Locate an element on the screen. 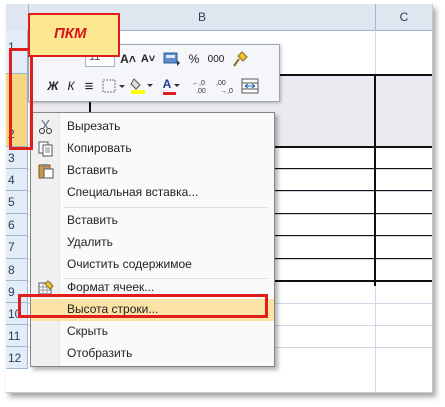 This screenshot has width=445, height=407. thousands-button: 000 is located at coordinates (216, 59).